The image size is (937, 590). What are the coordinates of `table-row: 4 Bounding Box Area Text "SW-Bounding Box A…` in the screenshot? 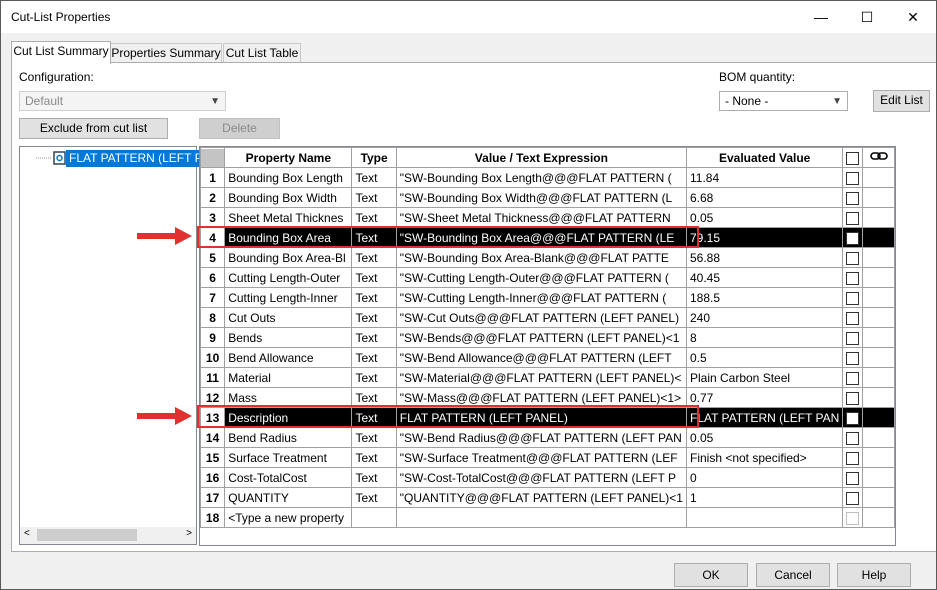 It's located at (547, 237).